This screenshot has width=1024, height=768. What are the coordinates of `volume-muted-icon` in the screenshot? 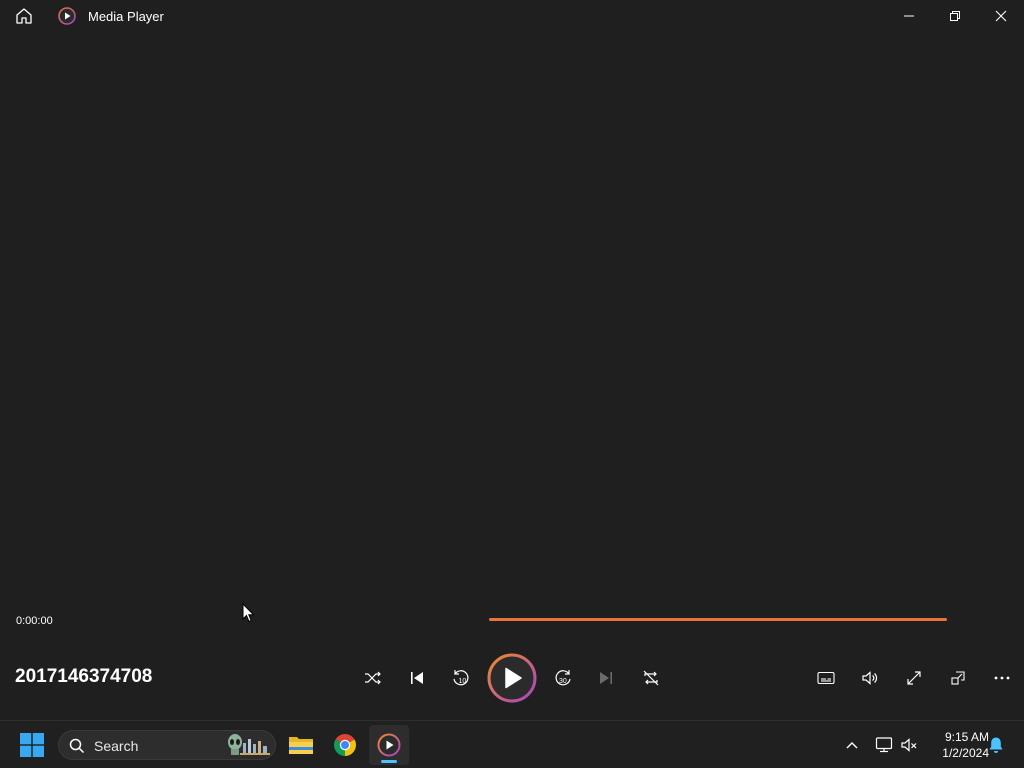 It's located at (909, 745).